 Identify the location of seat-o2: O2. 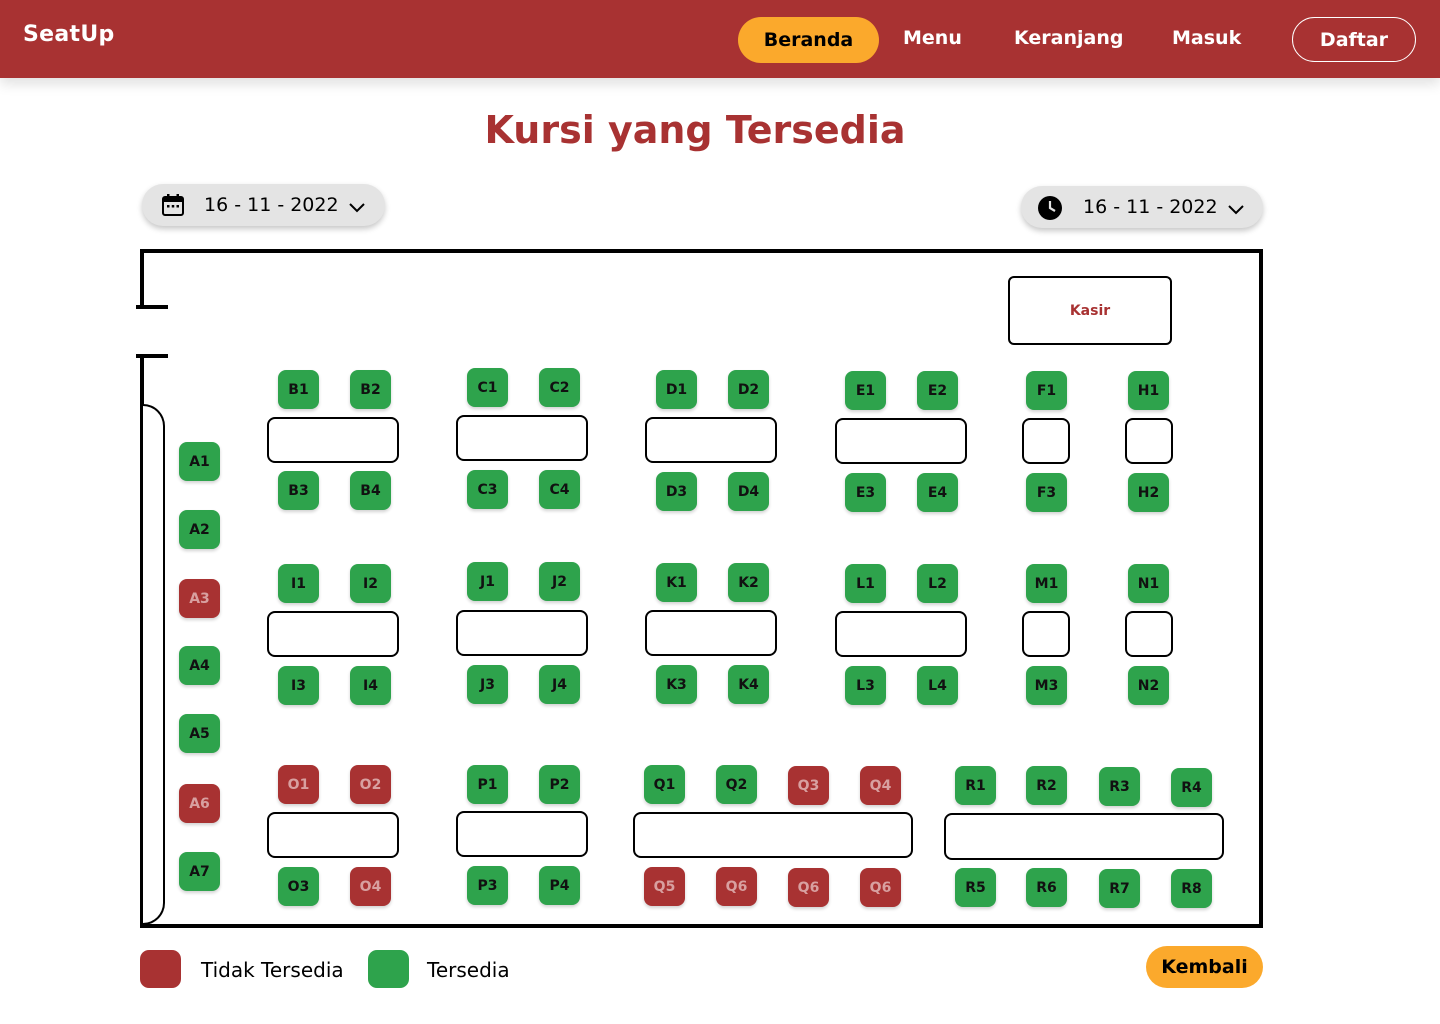
(370, 784).